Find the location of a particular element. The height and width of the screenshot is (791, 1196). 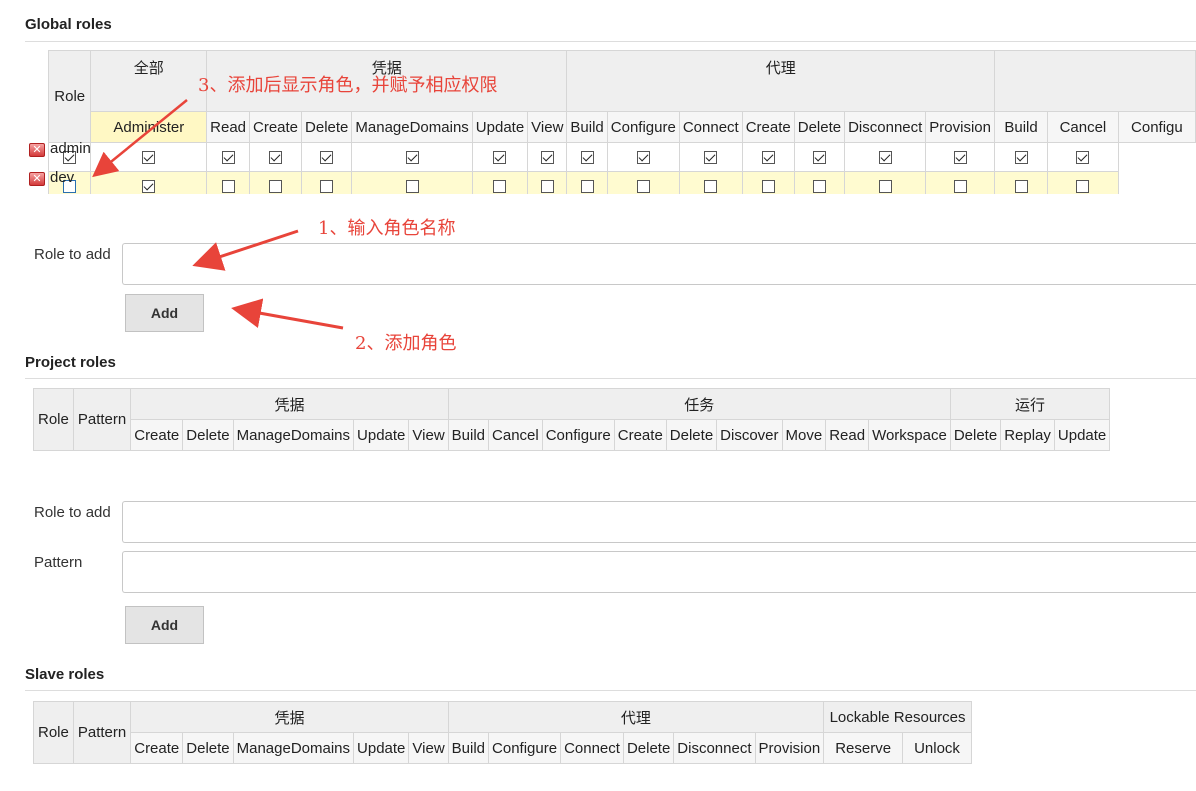

arrow-step2 is located at coordinates (287, 314).